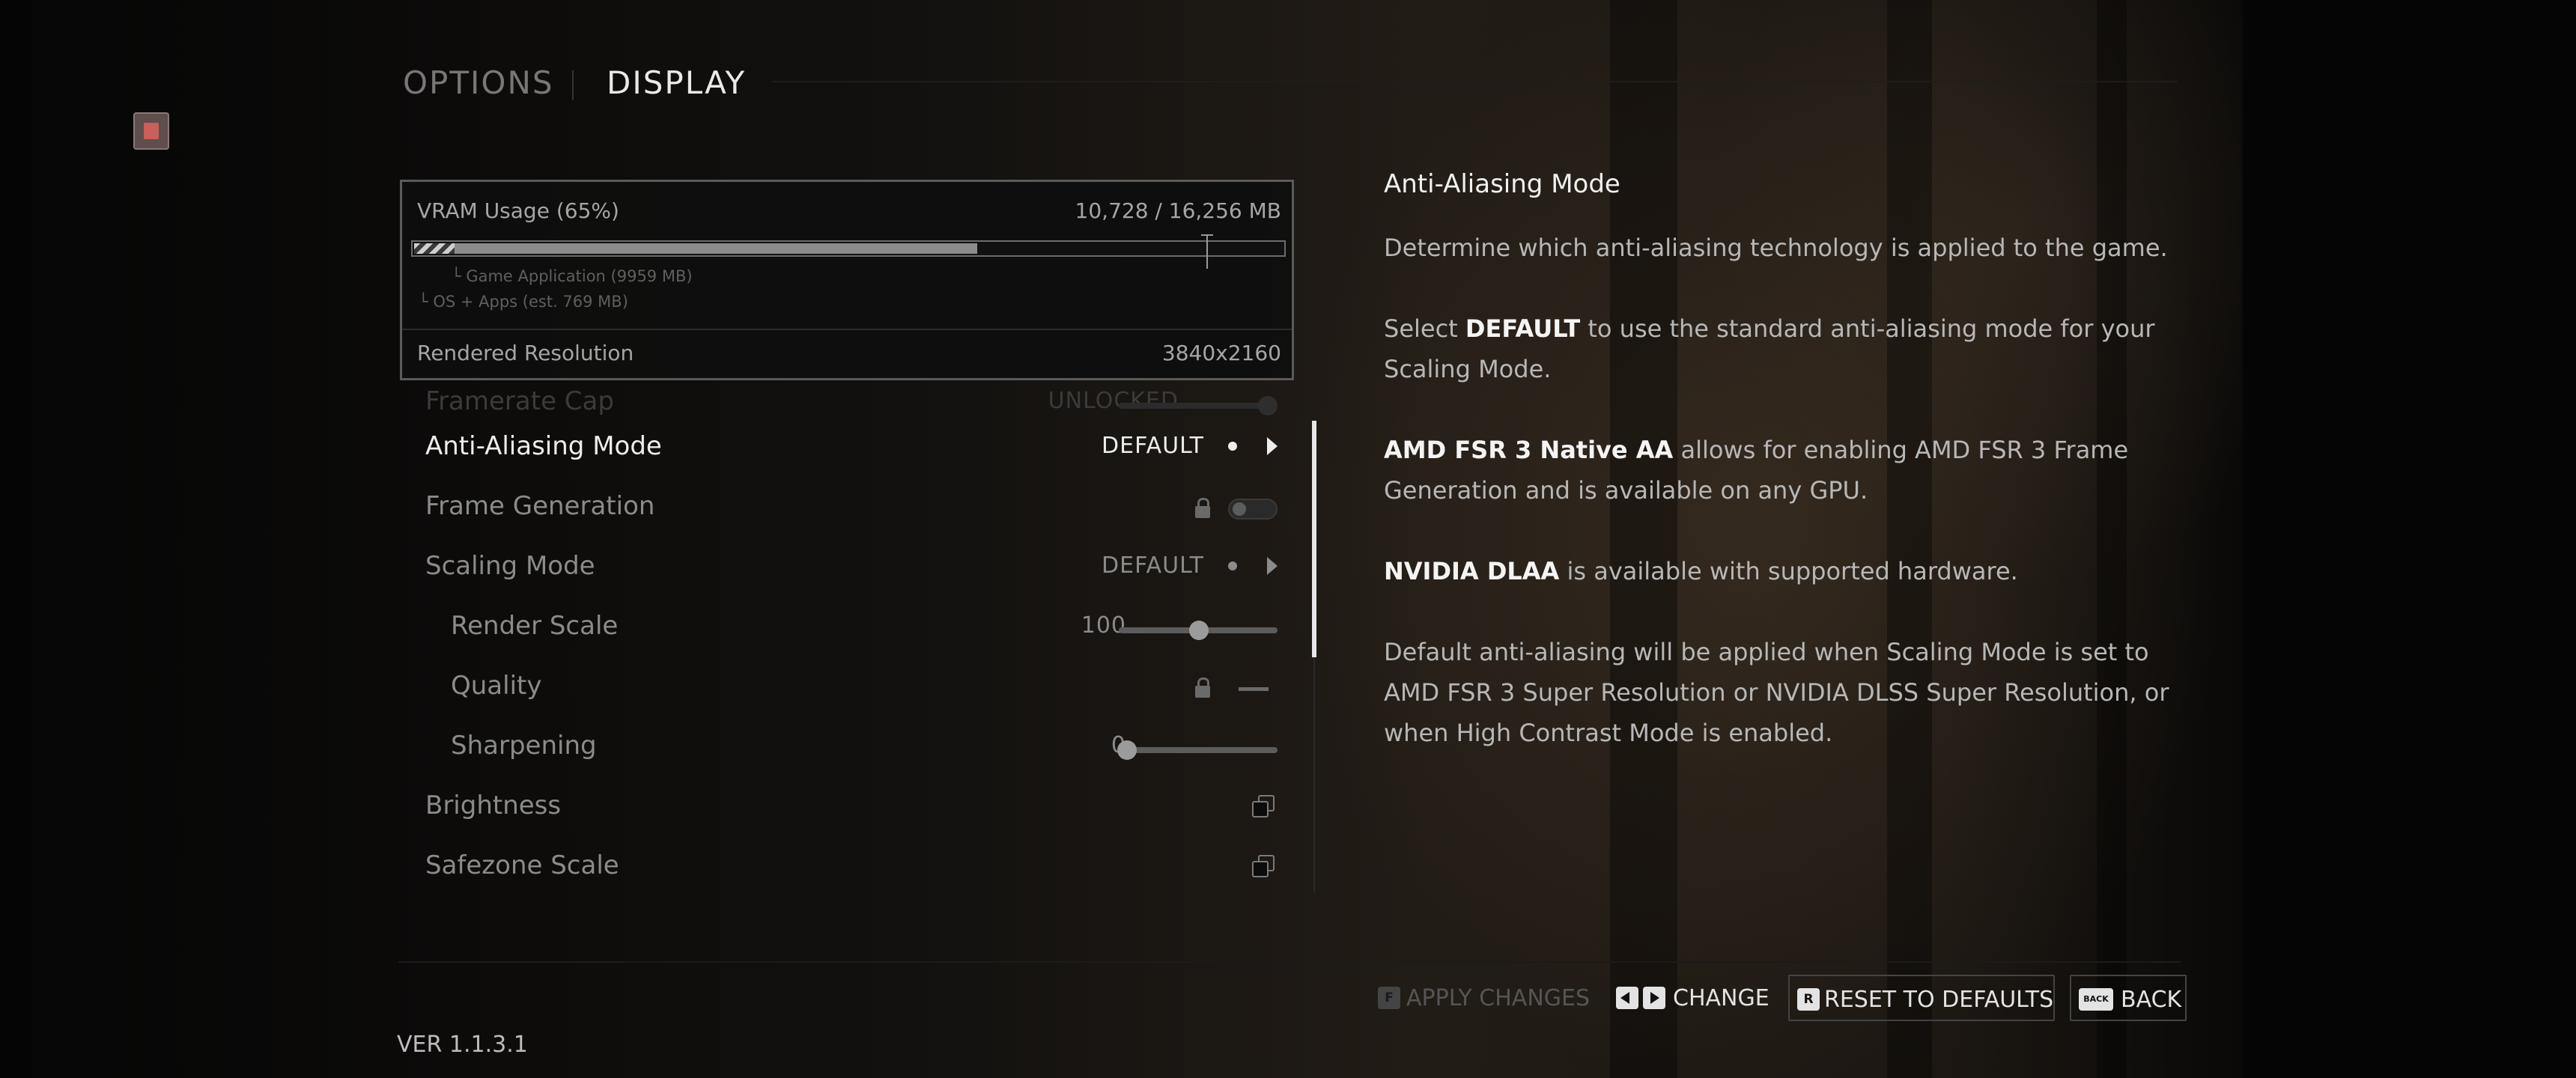 This screenshot has height=1078, width=2576. Describe the element at coordinates (478, 82) in the screenshot. I see `tab-options: OPTIONS` at that location.